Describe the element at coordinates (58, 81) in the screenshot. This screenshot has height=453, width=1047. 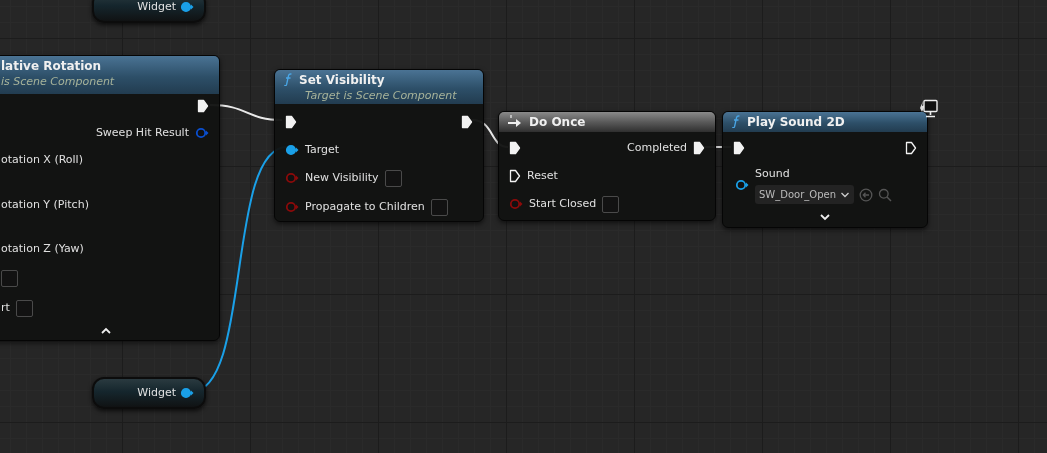
I see `node-subtitle: is Scene Component` at that location.